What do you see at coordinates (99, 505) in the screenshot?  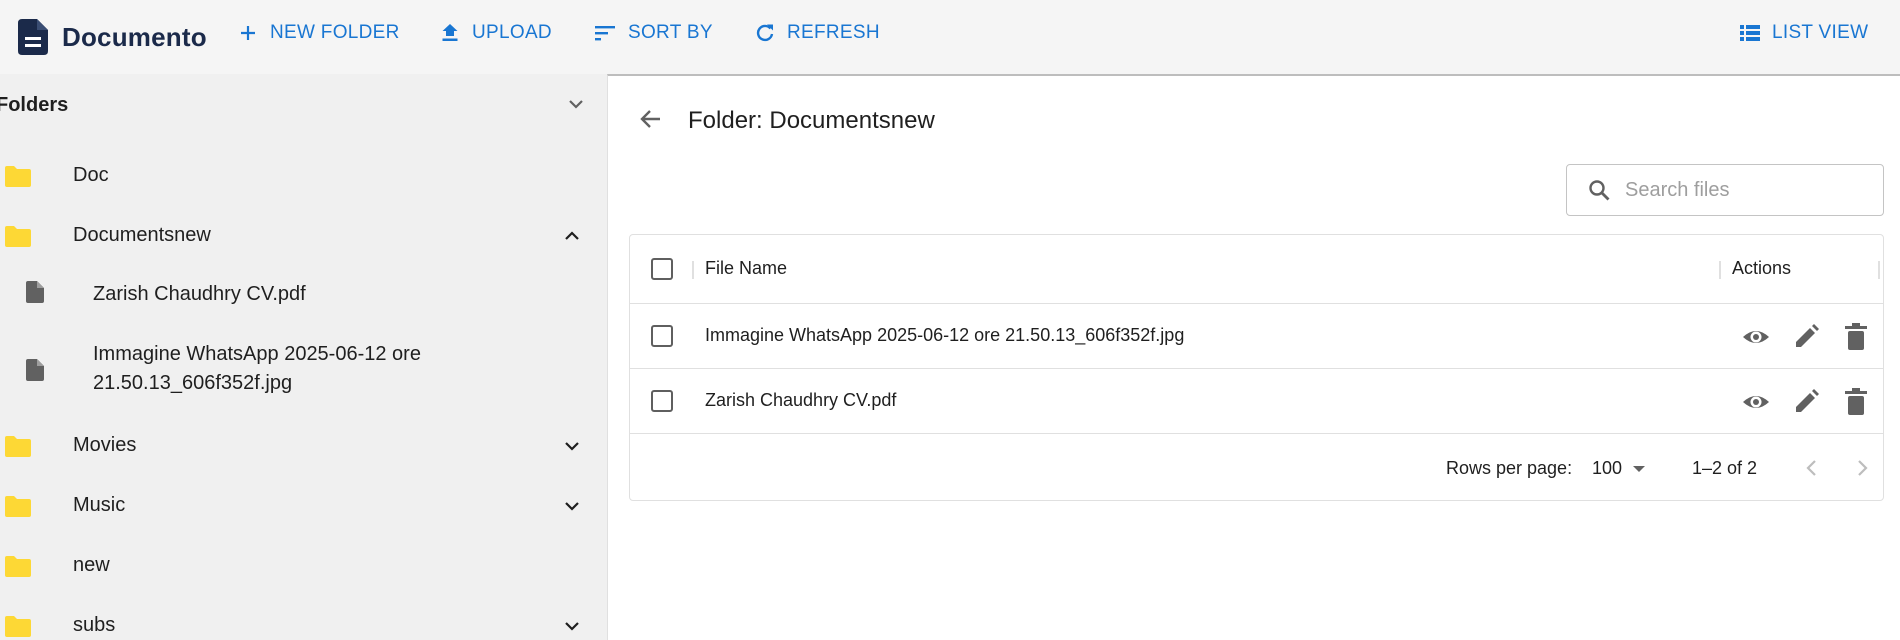 I see `sidebar-folder-label: Music` at bounding box center [99, 505].